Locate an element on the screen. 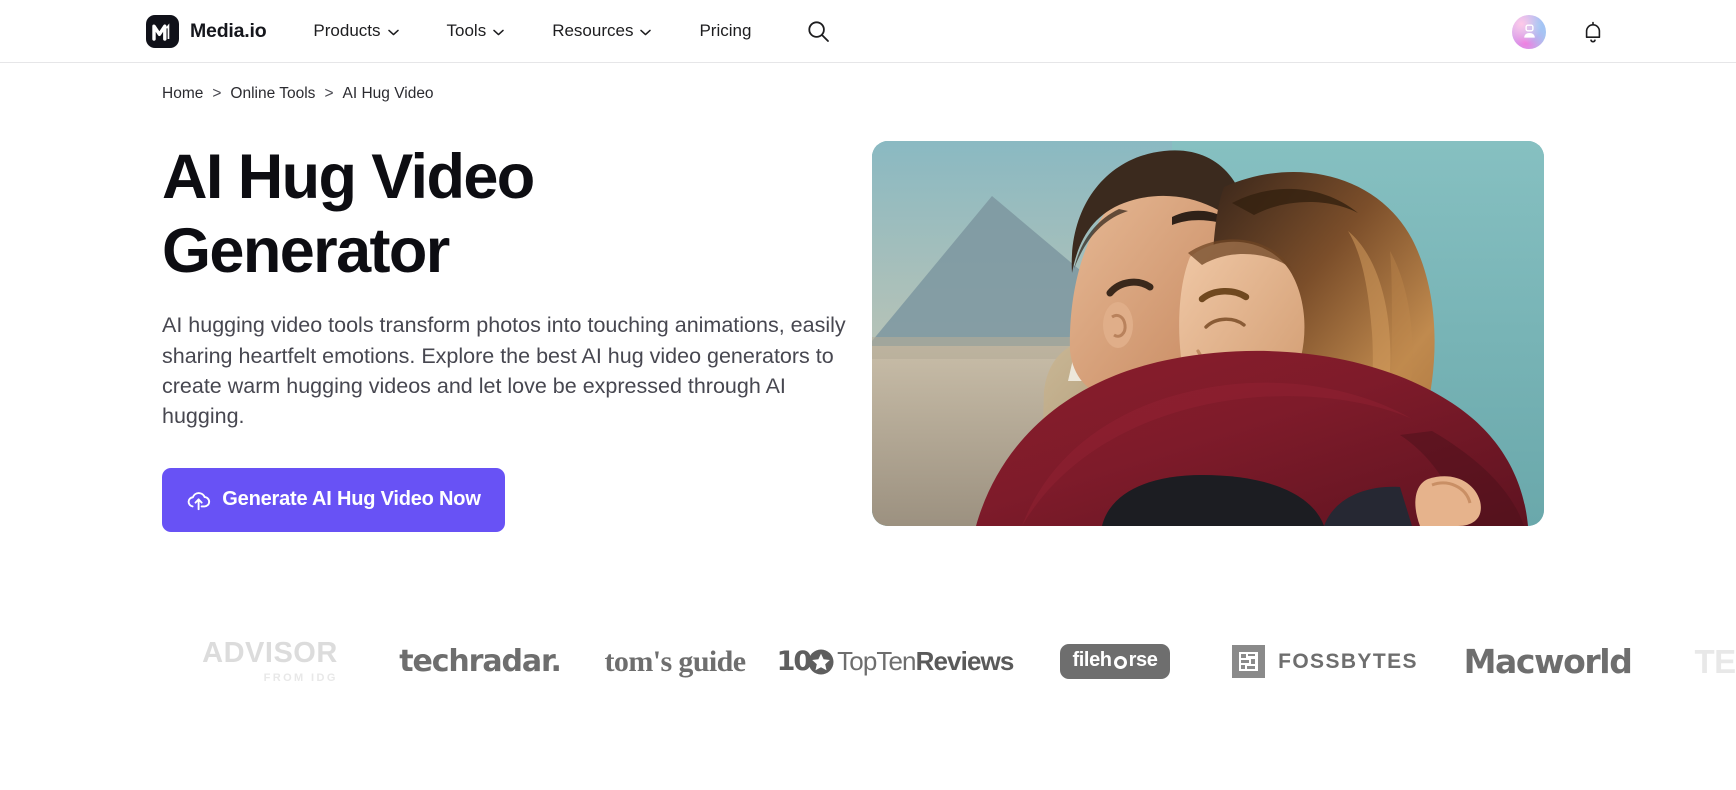  user-avatar-icon is located at coordinates (1529, 31).